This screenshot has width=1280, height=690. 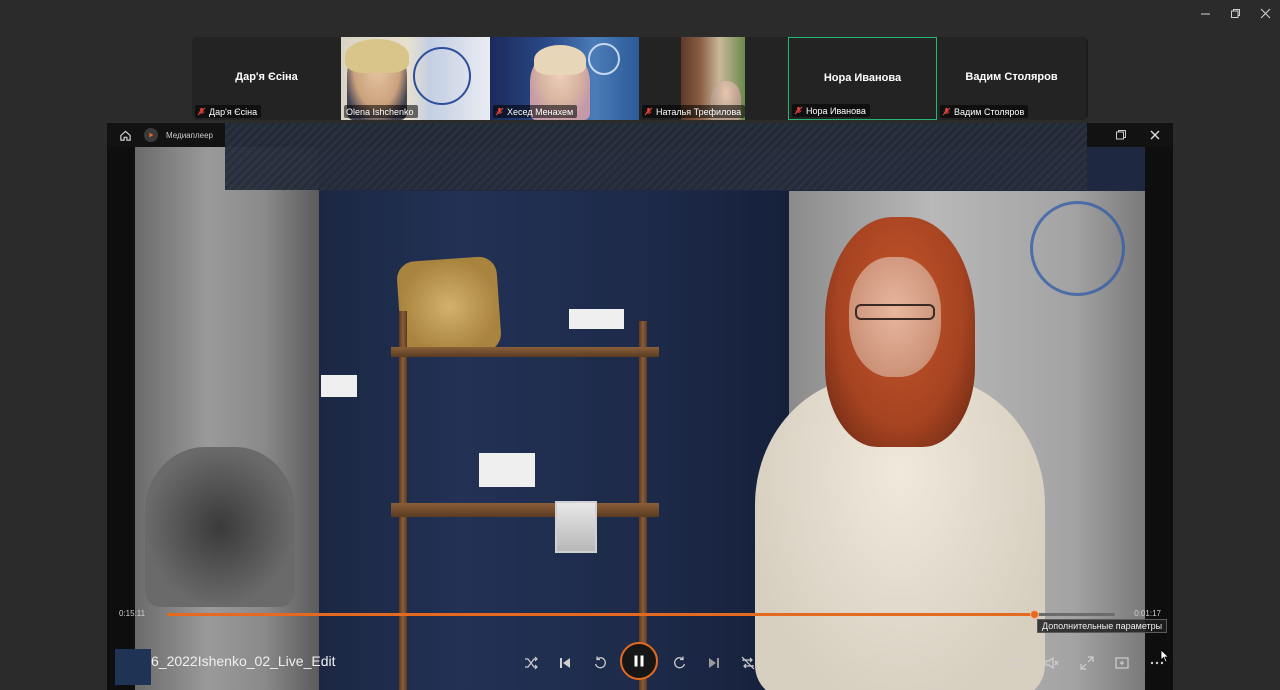 What do you see at coordinates (449, 306) in the screenshot?
I see `scene-pillow` at bounding box center [449, 306].